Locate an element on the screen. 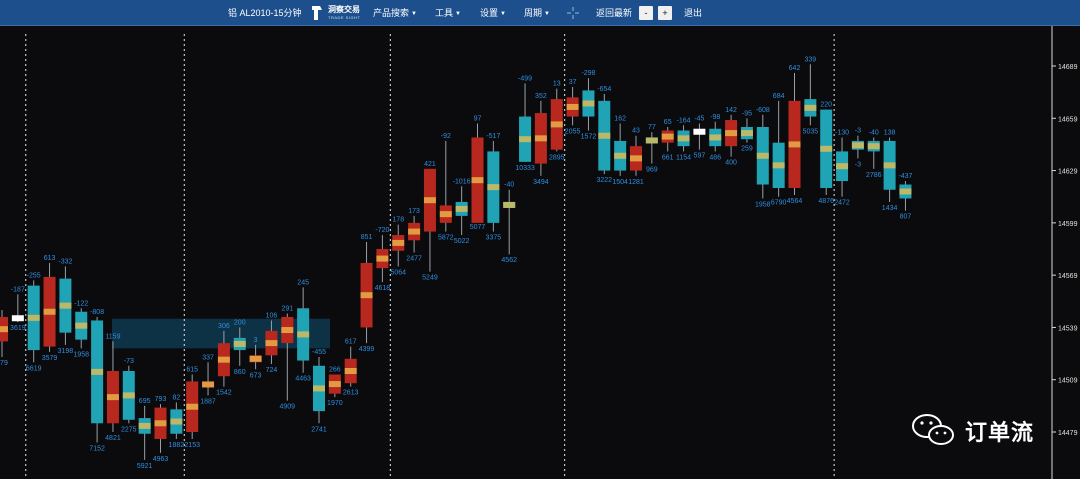 This screenshot has height=479, width=1080. candle-volume-label: 4909 is located at coordinates (288, 407).